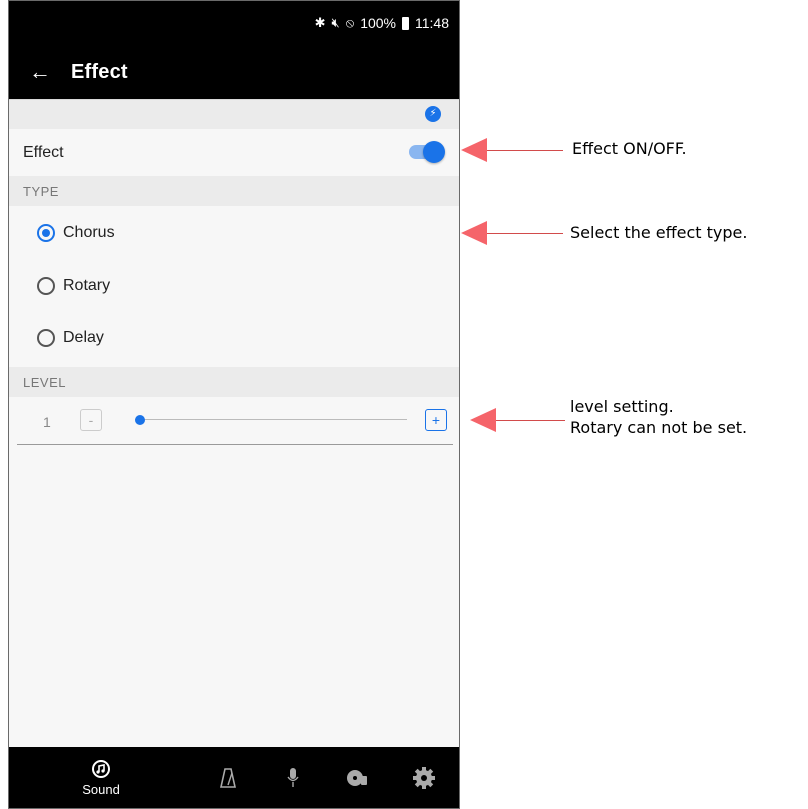 This screenshot has width=808, height=809. I want to click on do-not-disturb-icon: ⦸, so click(350, 22).